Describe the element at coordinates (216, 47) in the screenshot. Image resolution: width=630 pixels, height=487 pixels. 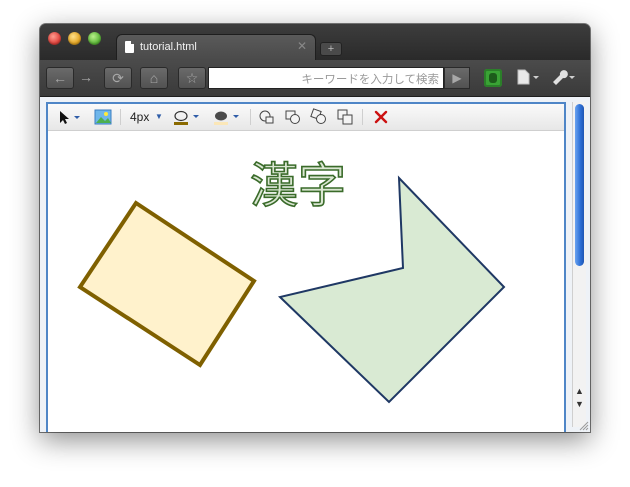
I see `tab-tutorial: tutorial.html ✕` at that location.